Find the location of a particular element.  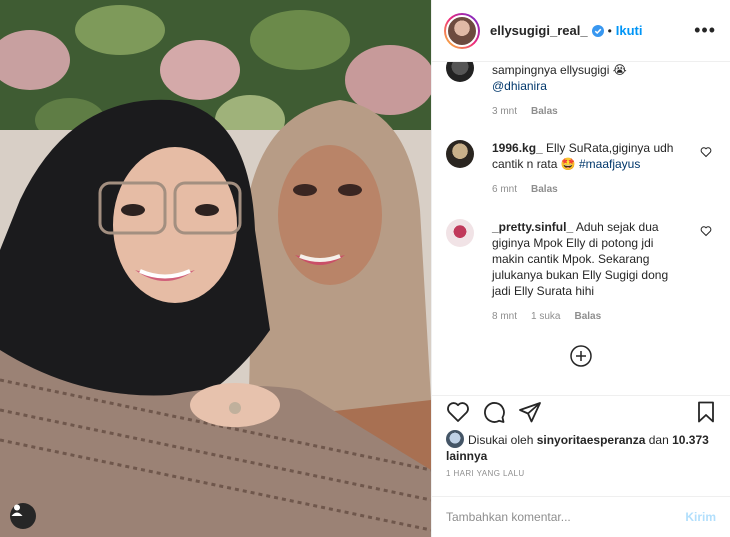

profile-avatar is located at coordinates (462, 30).